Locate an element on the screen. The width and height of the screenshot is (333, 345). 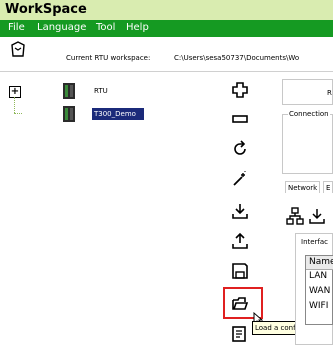
menu-bar: File Language Tool Help is located at coordinates (166, 28).